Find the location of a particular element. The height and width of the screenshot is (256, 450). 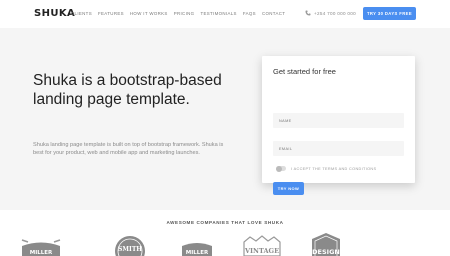

nav-link-pricing: PRICING is located at coordinates (184, 13).